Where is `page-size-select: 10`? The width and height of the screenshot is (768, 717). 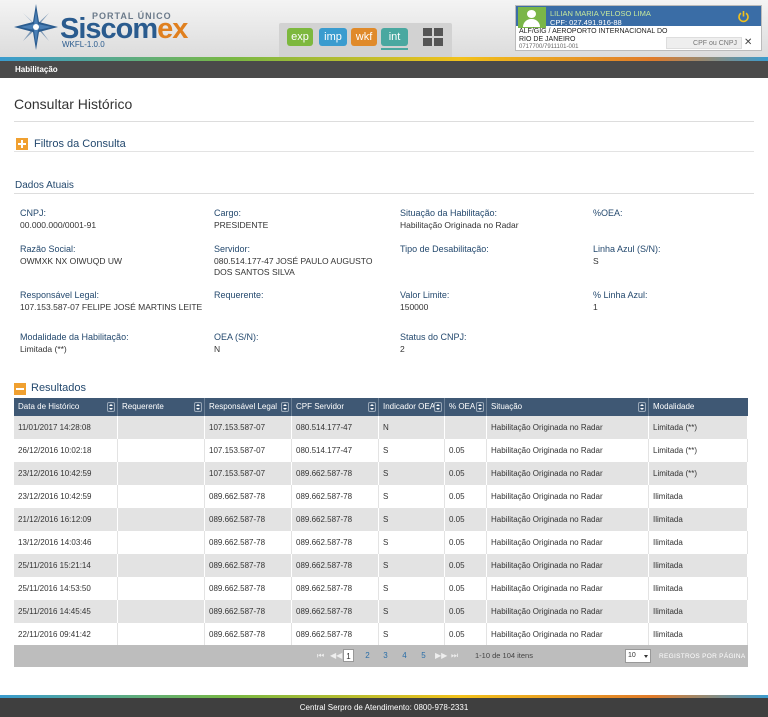 page-size-select: 10 is located at coordinates (638, 656).